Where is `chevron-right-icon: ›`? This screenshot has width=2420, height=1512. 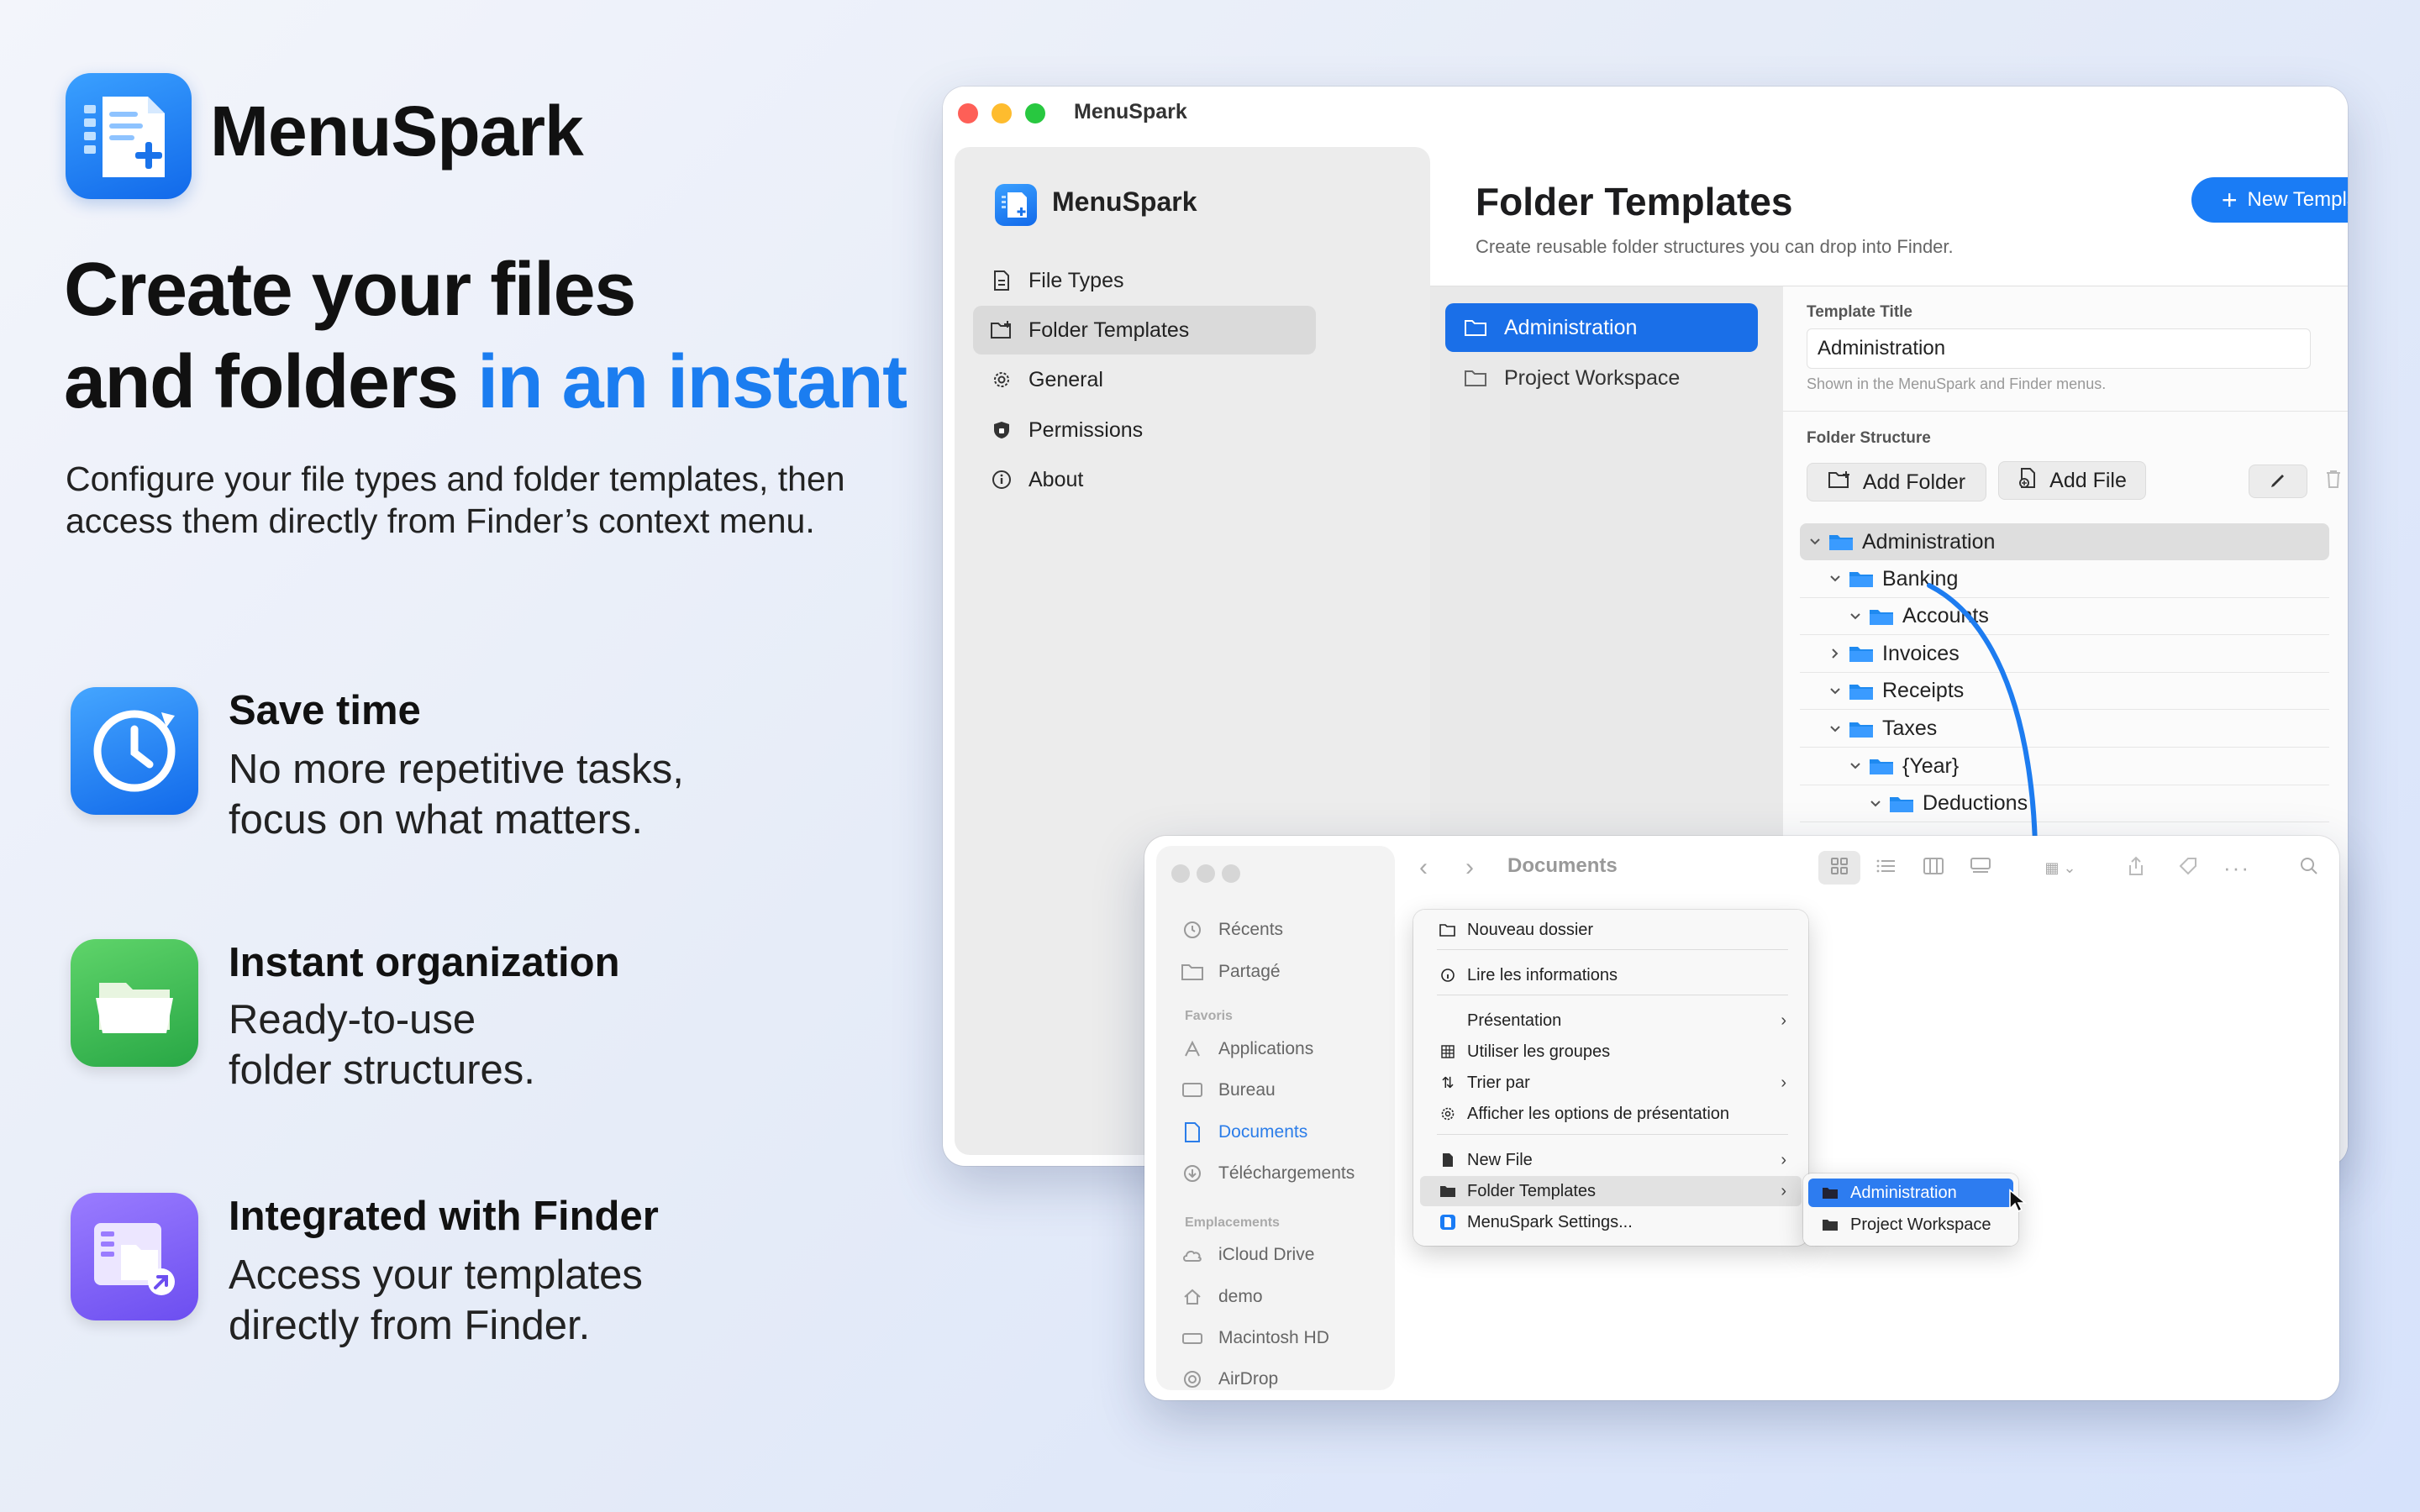
chevron-right-icon: › is located at coordinates (1784, 1190).